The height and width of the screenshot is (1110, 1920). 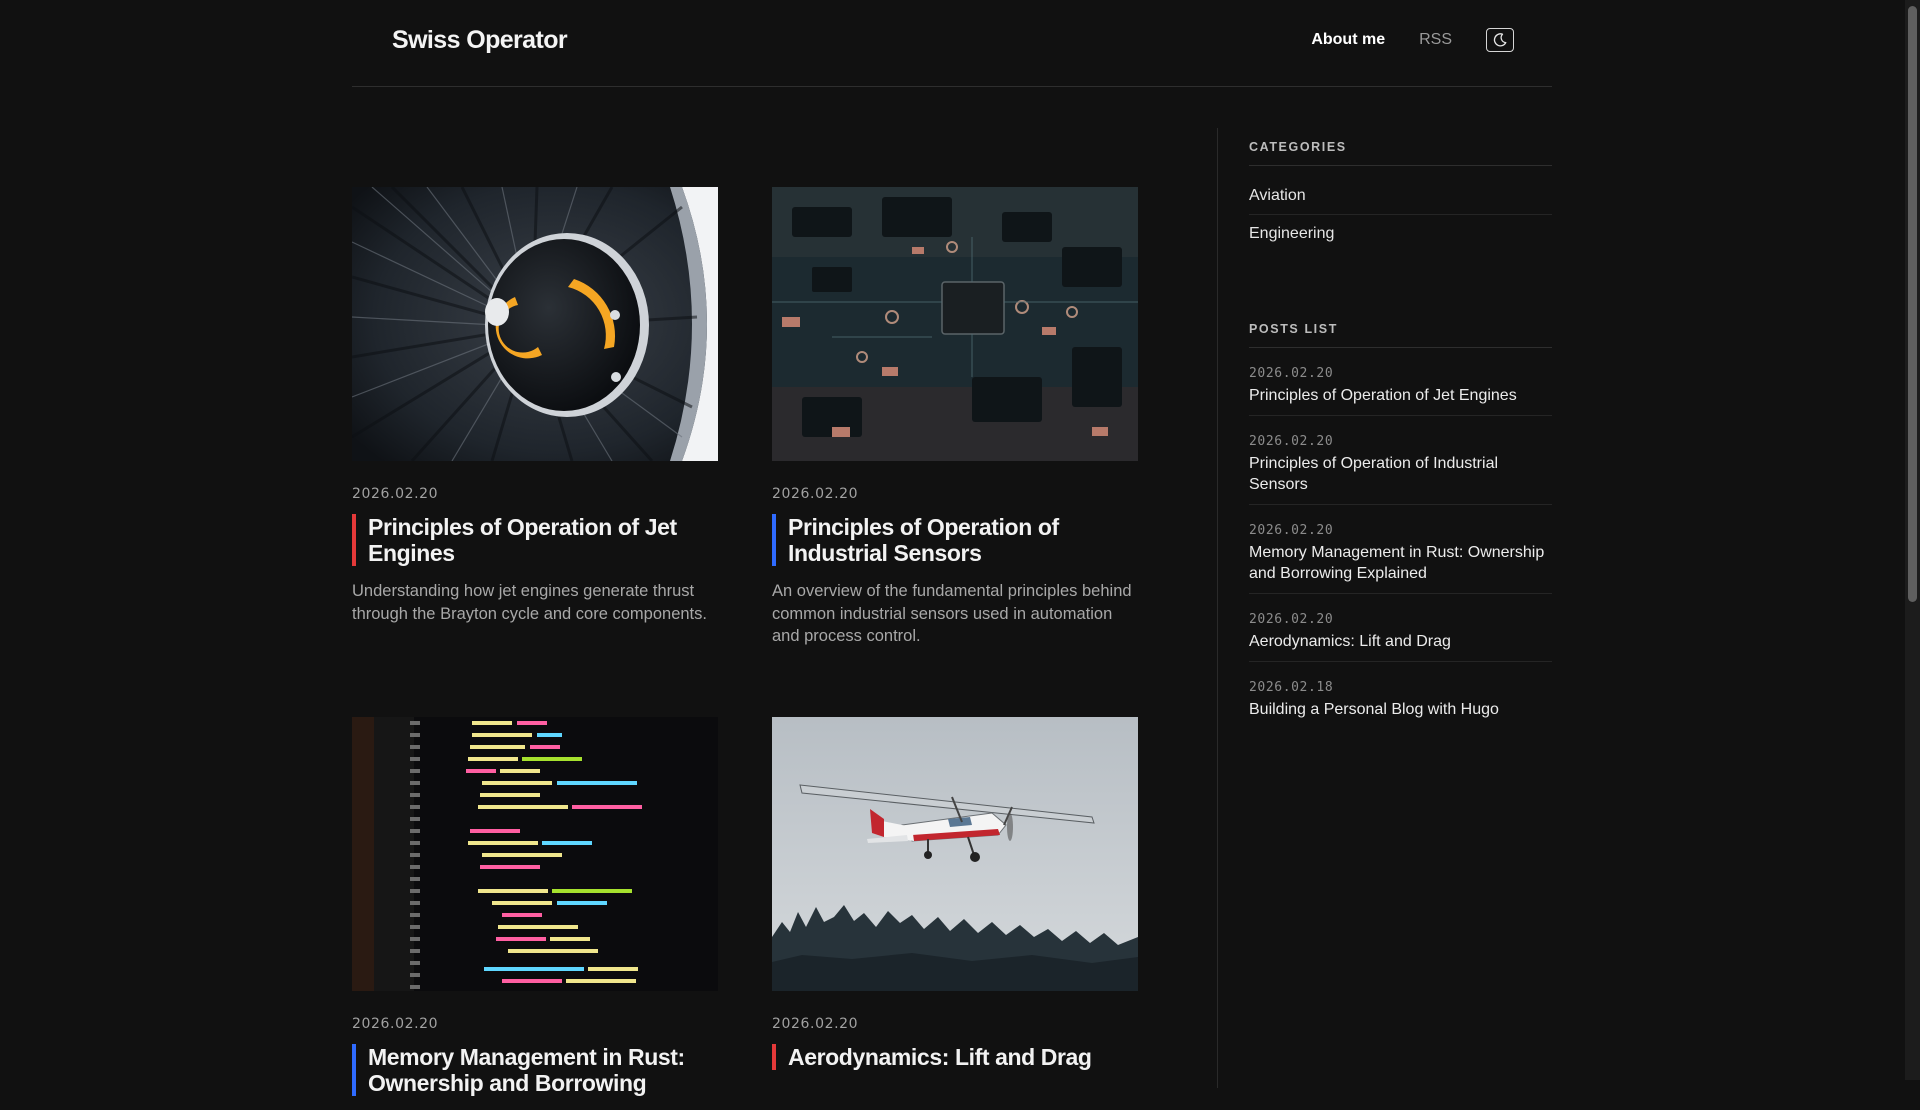 What do you see at coordinates (1400, 153) in the screenshot?
I see `categories-heading: CATEGORIES` at bounding box center [1400, 153].